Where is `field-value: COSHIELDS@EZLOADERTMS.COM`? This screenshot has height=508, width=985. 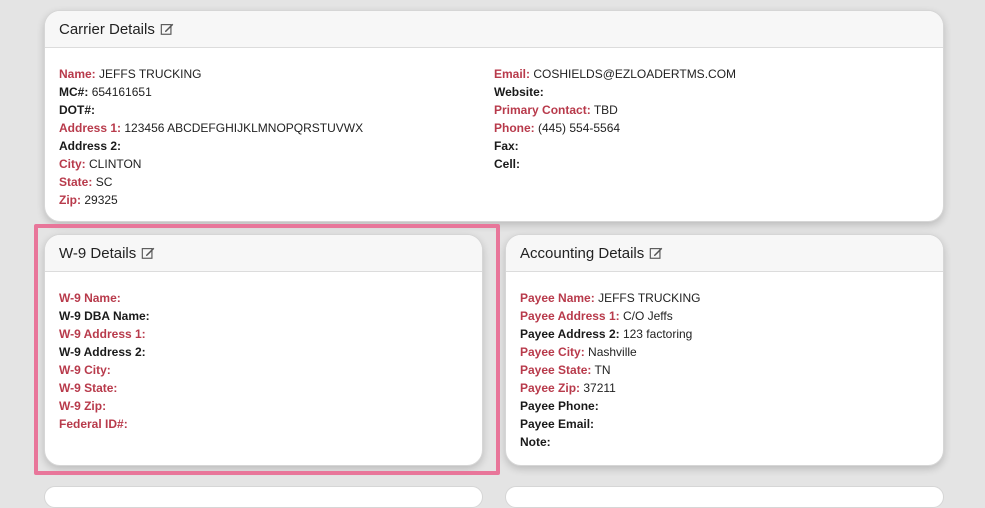
field-value: COSHIELDS@EZLOADERTMS.COM is located at coordinates (635, 74).